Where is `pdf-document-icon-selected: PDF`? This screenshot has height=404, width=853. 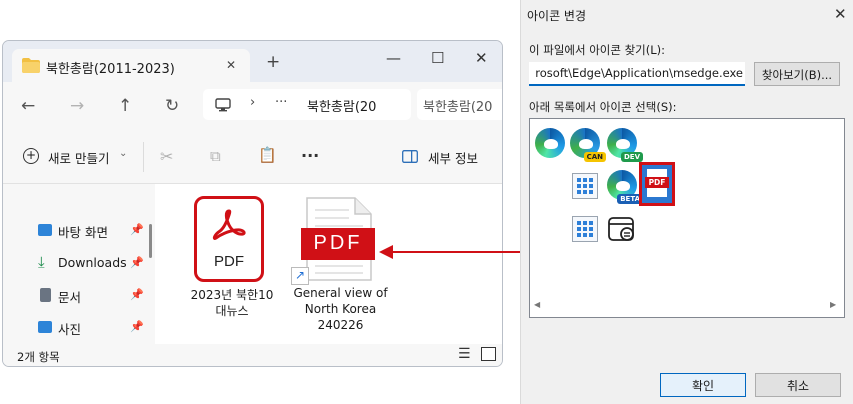
pdf-document-icon-selected: PDF is located at coordinates (657, 184).